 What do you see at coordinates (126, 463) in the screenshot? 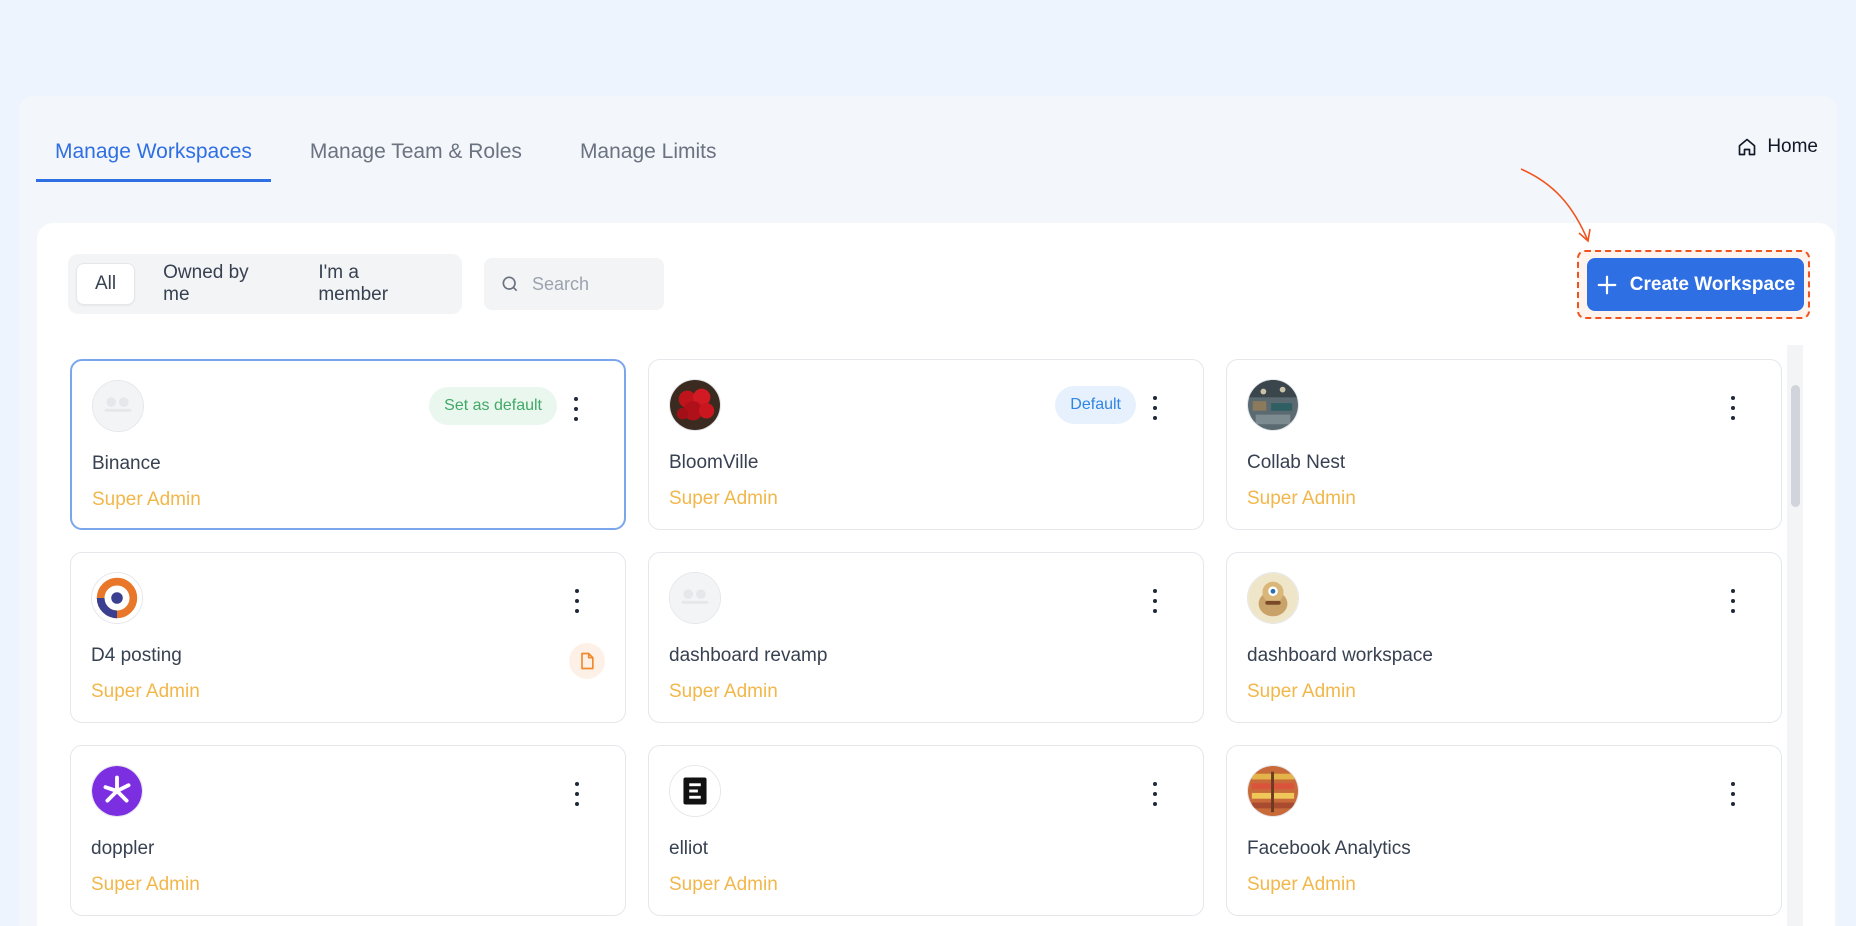
I see `workspace-name: Binance` at bounding box center [126, 463].